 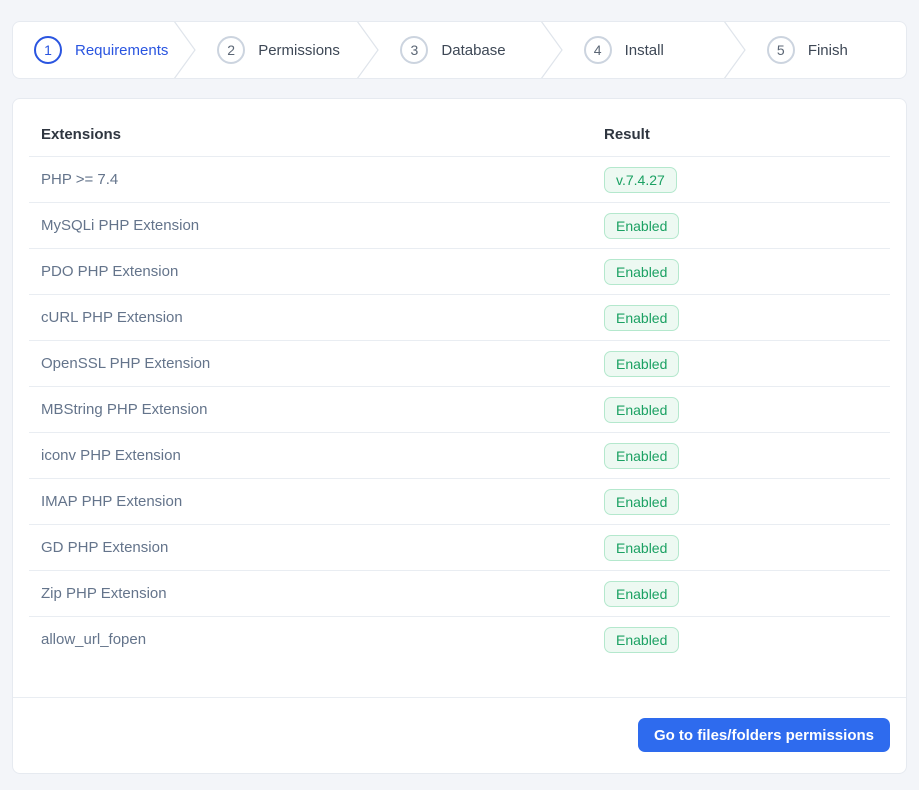 I want to click on table-row: PHP >= 7.4 v.7.4.27, so click(x=459, y=179).